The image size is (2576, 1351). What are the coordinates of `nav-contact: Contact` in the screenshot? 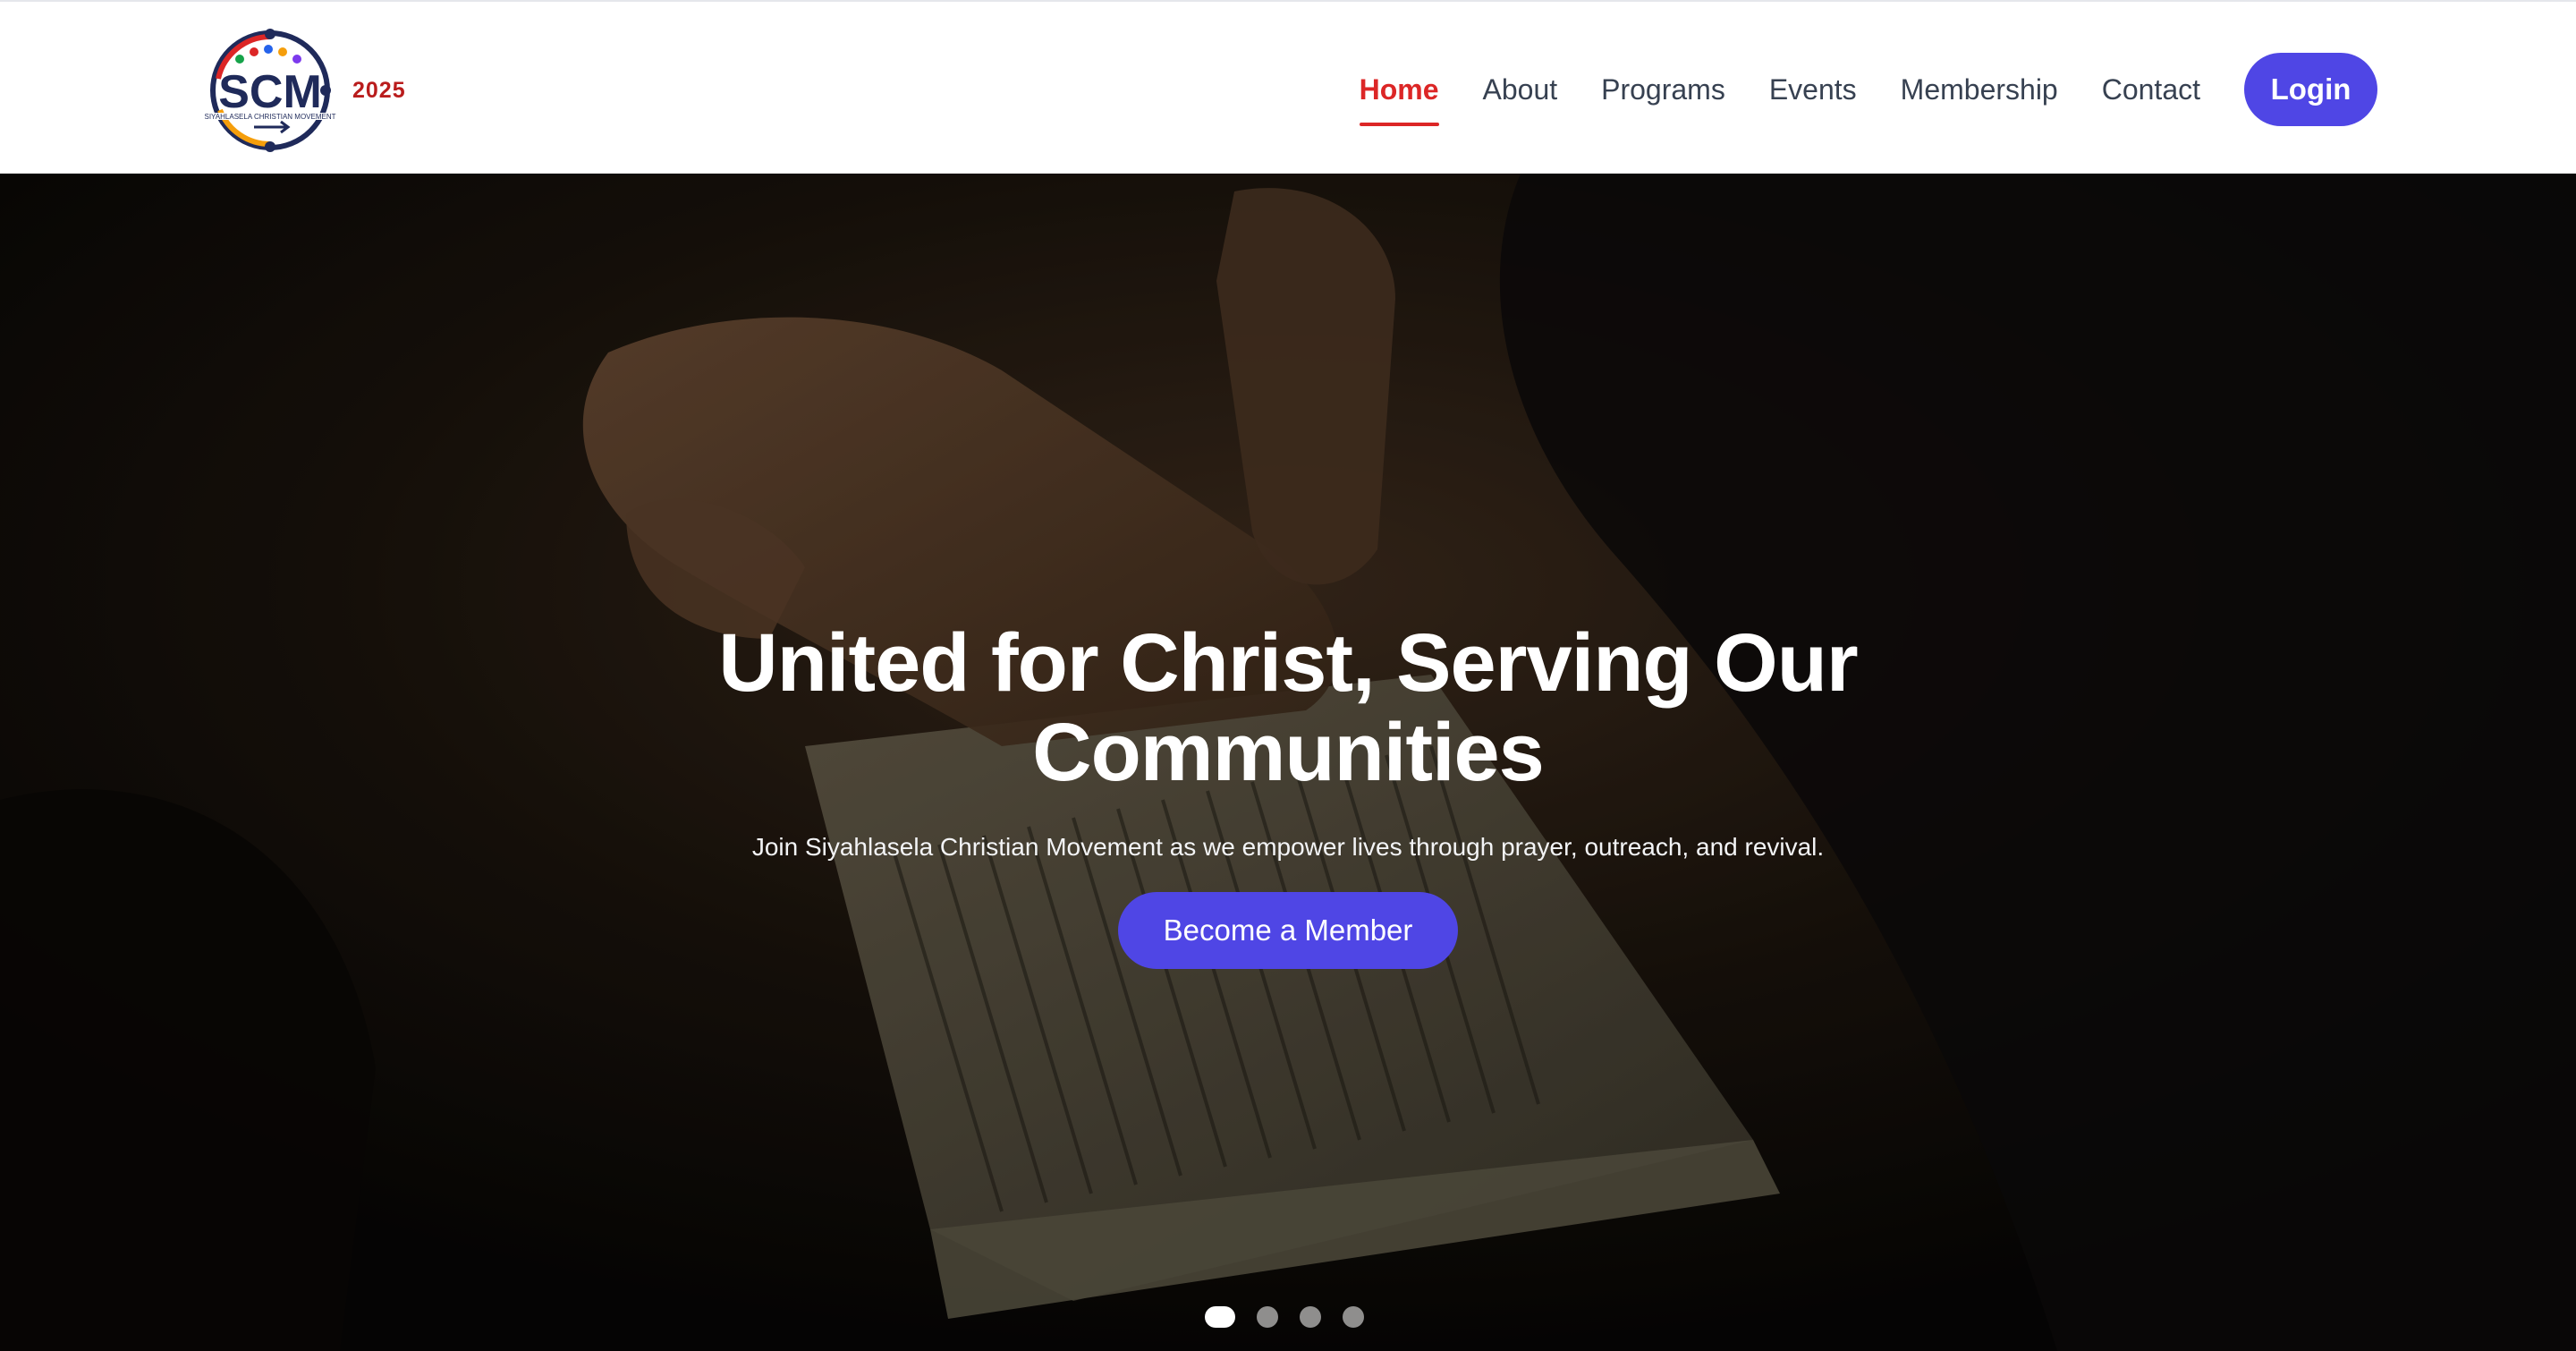 It's located at (2151, 89).